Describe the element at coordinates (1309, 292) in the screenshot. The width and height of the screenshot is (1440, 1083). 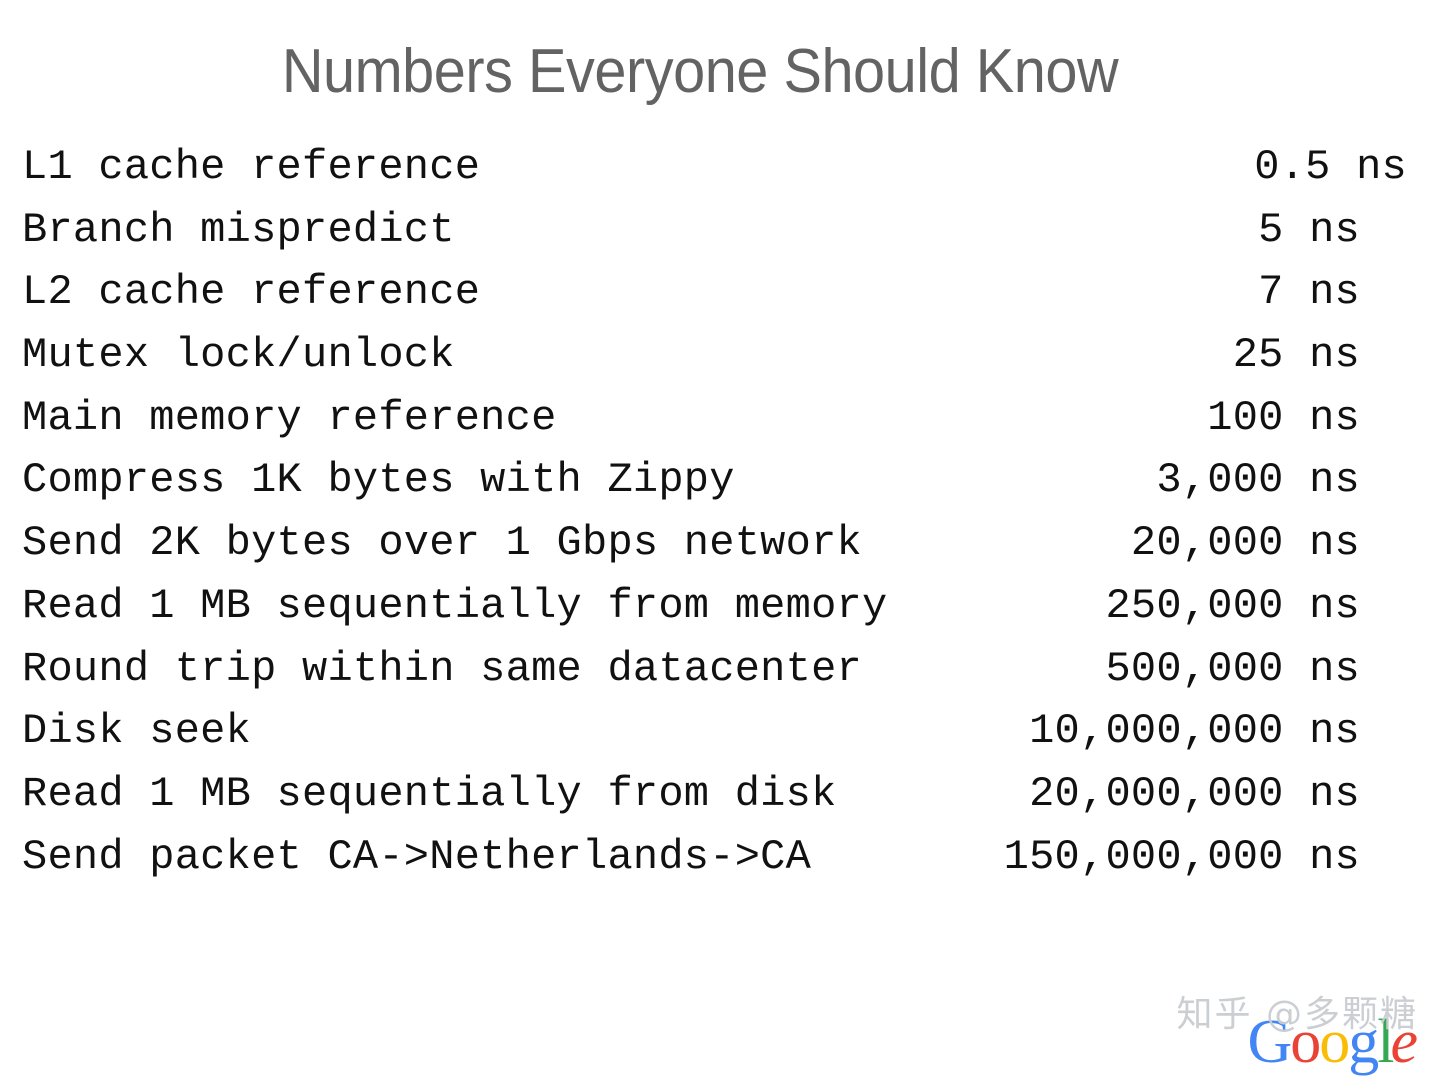
I see `latency-value: 7 ns` at that location.